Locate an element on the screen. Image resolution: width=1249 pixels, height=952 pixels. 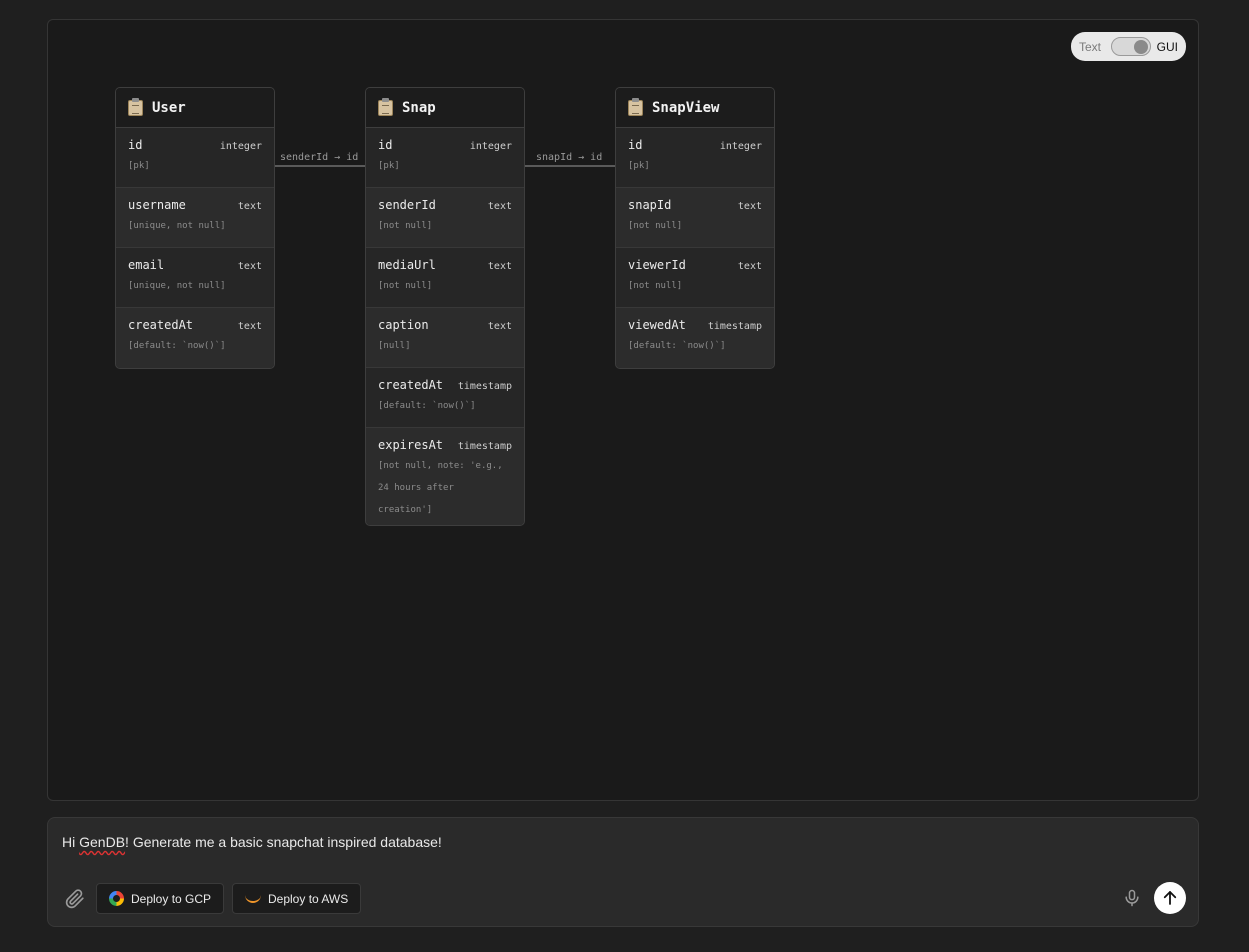
table-header: User is located at coordinates (195, 108).